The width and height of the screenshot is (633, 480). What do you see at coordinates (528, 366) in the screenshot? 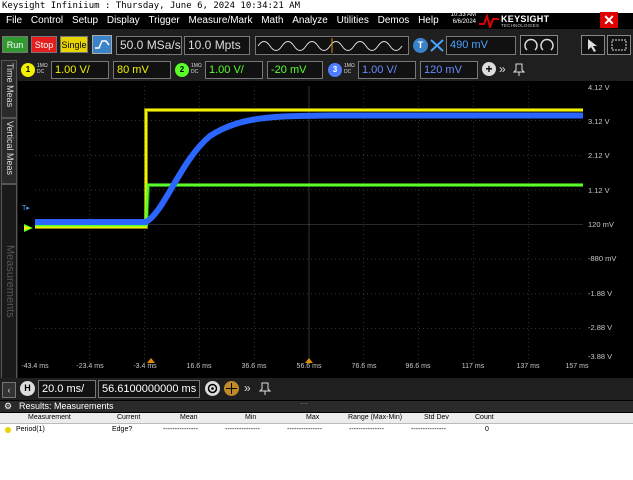
I see `x-axis-label-9: 137 ms` at bounding box center [528, 366].